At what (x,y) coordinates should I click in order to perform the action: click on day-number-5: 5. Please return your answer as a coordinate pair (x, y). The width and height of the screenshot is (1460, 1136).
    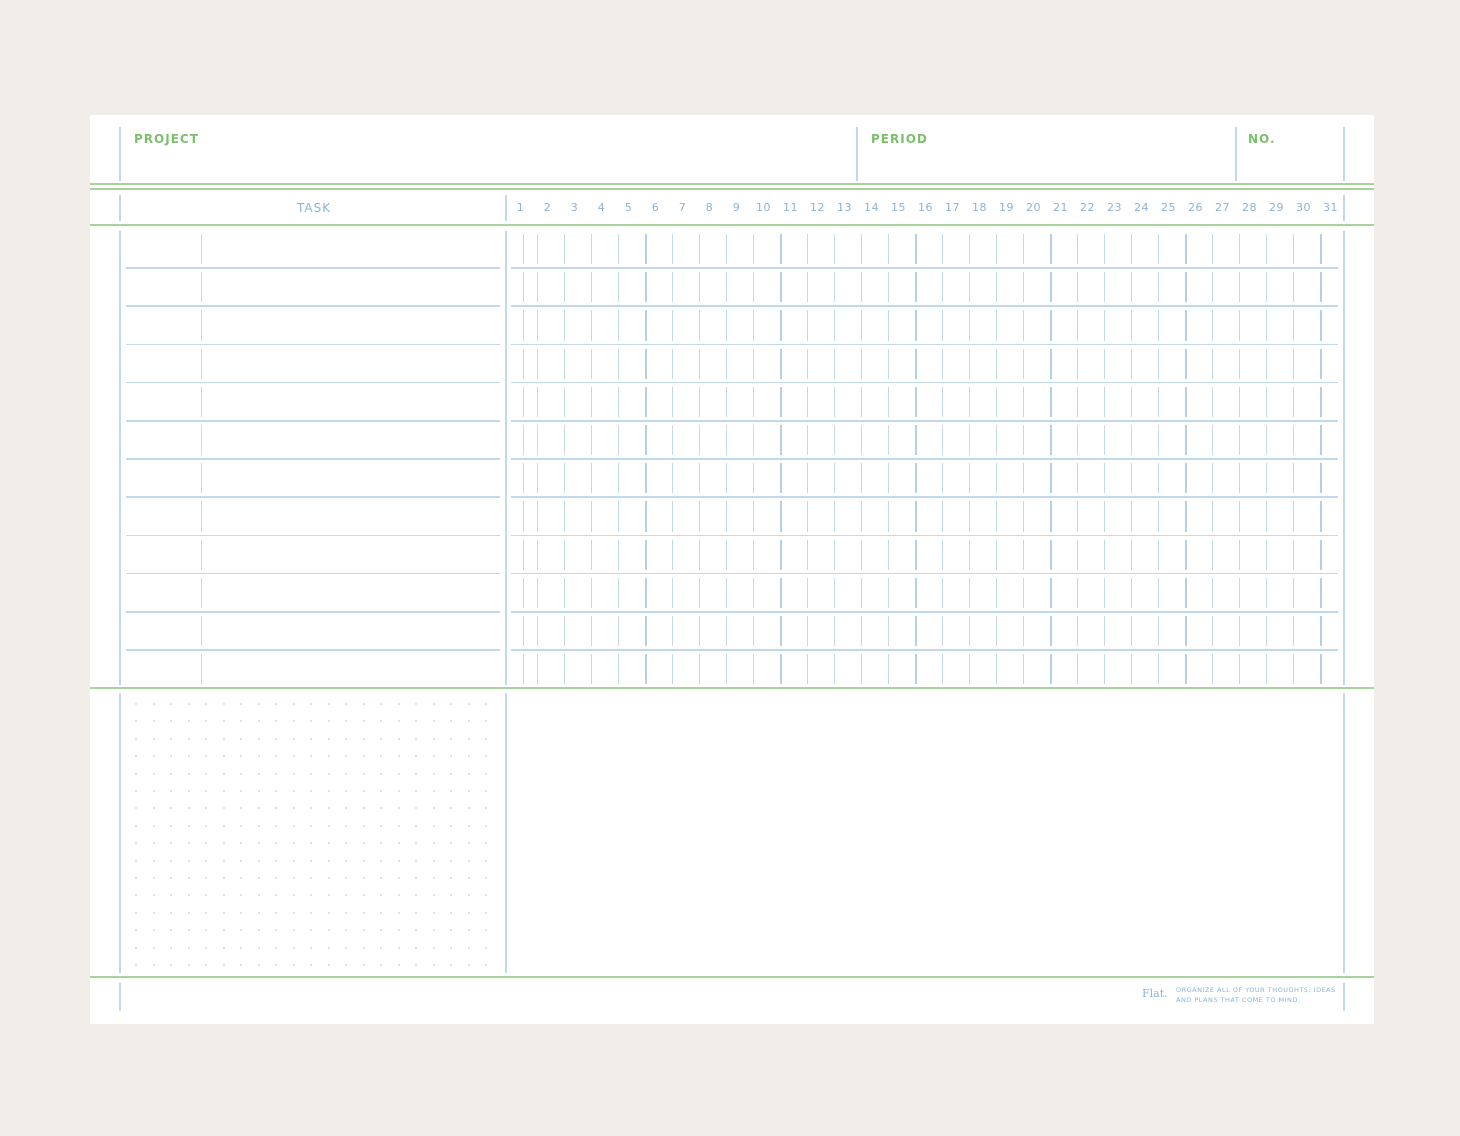
    Looking at the image, I should click on (628, 207).